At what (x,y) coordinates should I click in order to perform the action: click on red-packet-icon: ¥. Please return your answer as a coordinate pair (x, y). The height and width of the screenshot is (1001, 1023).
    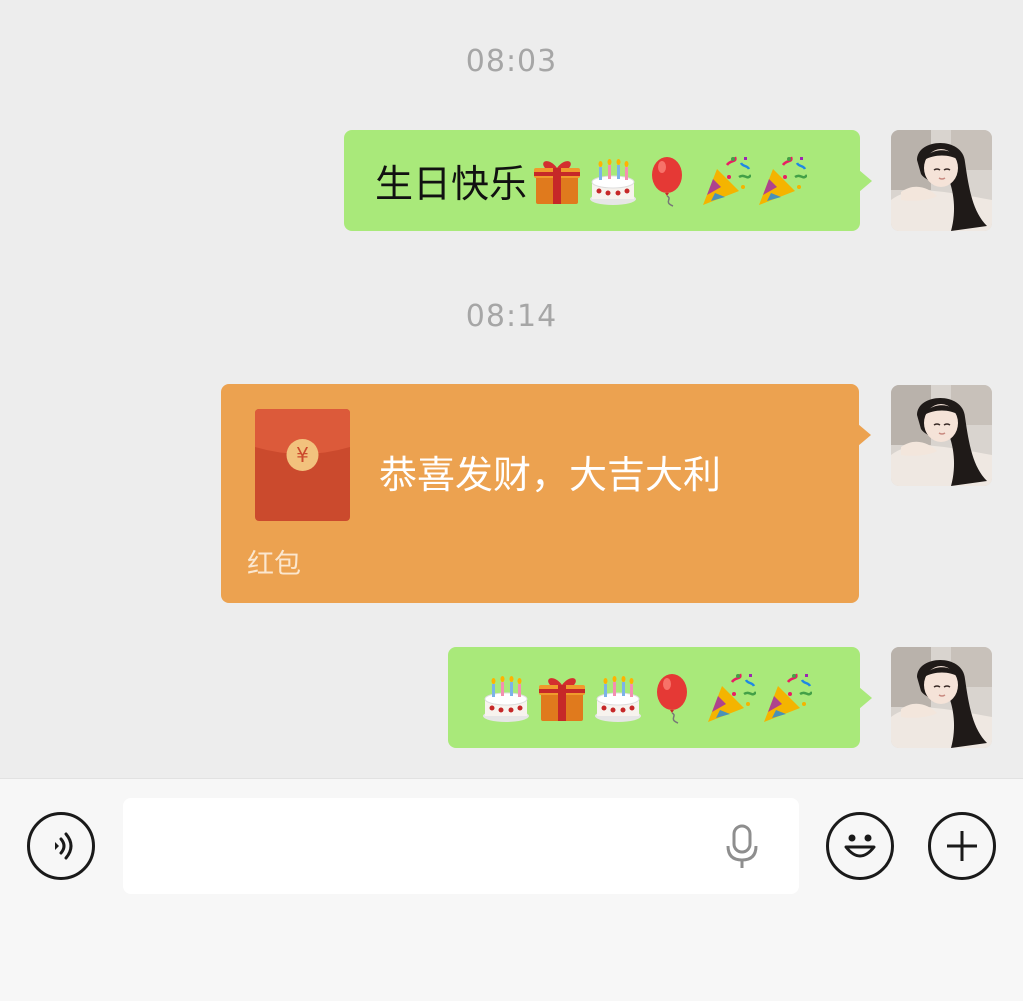
    Looking at the image, I should click on (302, 465).